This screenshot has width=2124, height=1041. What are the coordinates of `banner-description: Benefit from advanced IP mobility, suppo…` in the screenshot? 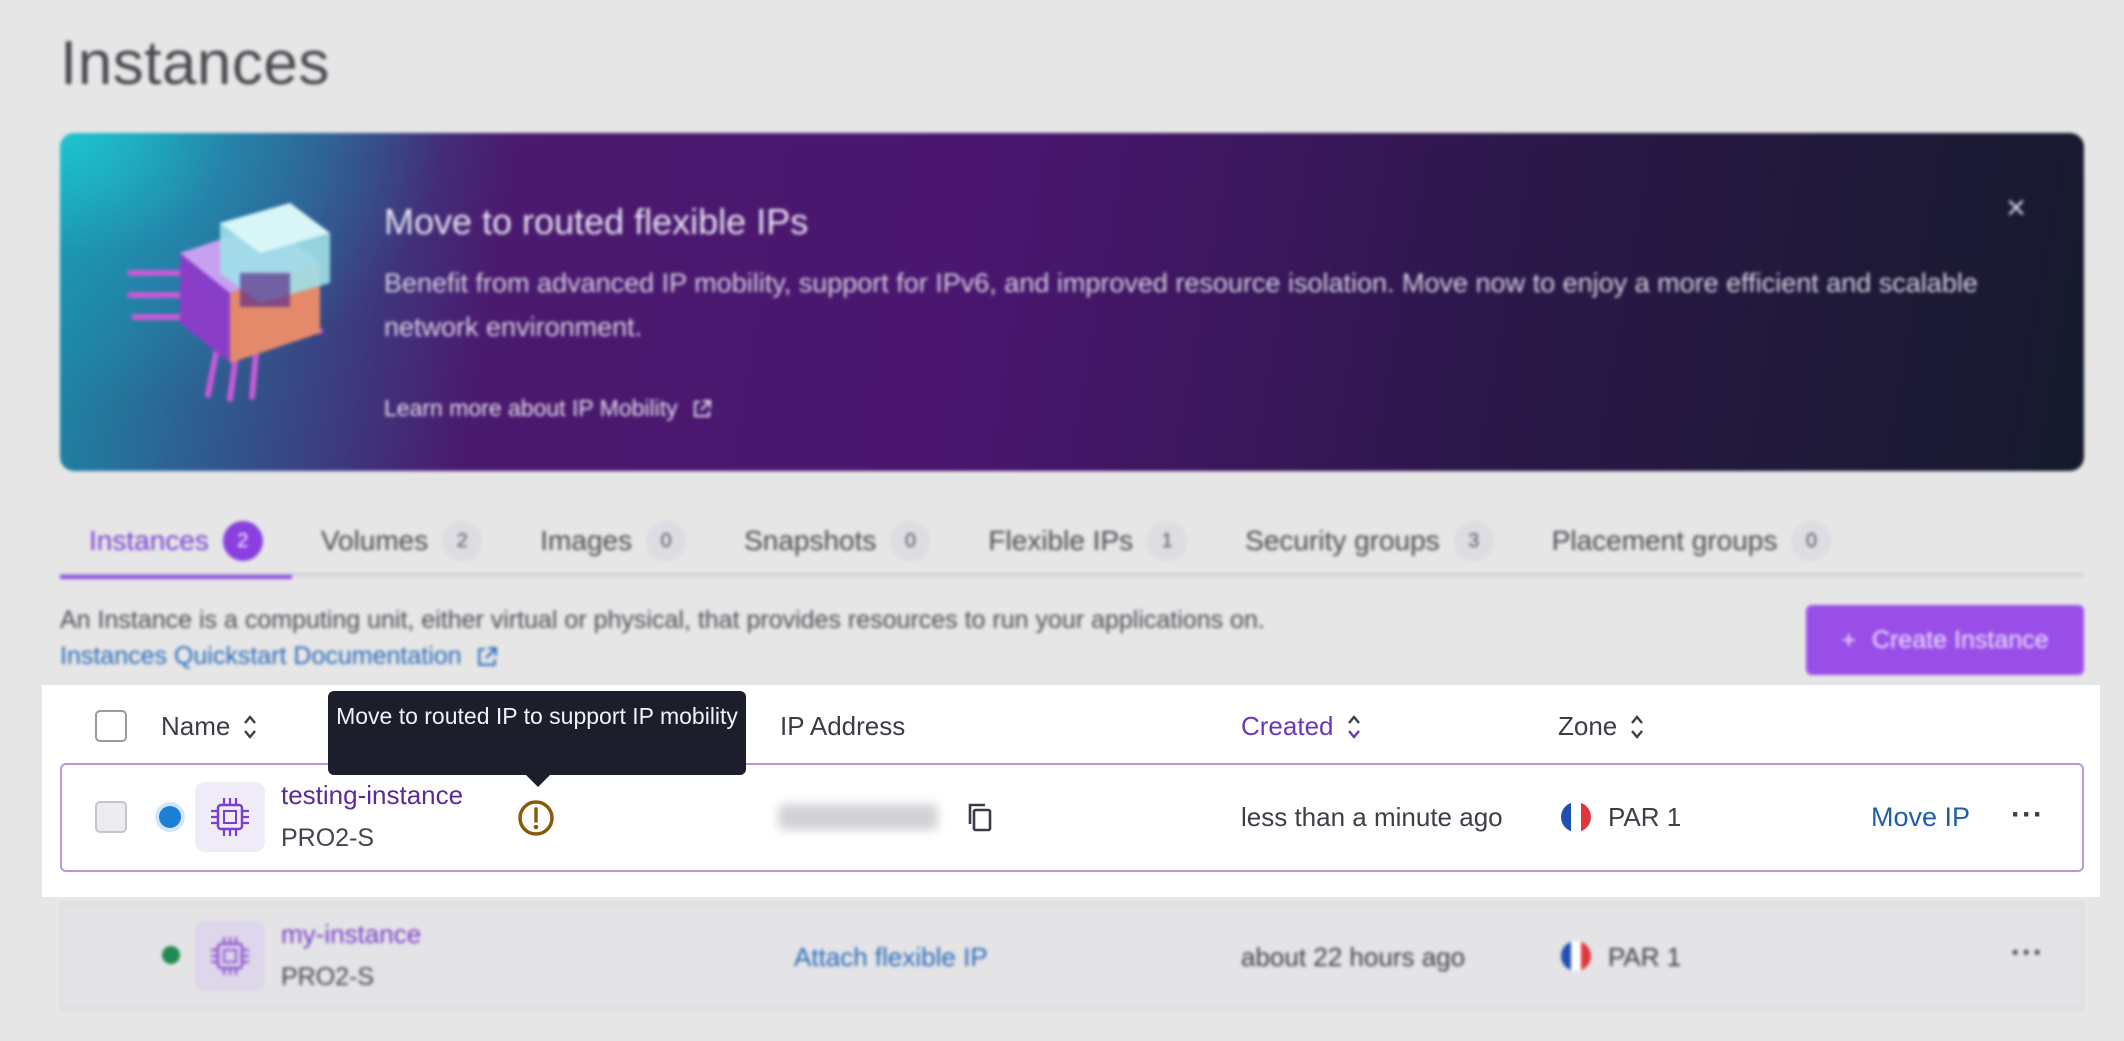 It's located at (1181, 305).